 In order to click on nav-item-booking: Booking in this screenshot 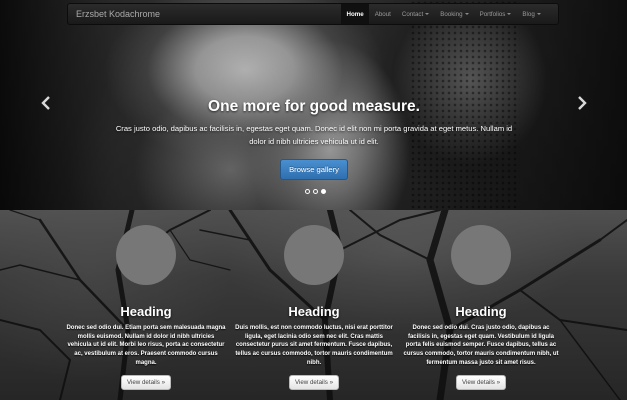, I will do `click(454, 14)`.